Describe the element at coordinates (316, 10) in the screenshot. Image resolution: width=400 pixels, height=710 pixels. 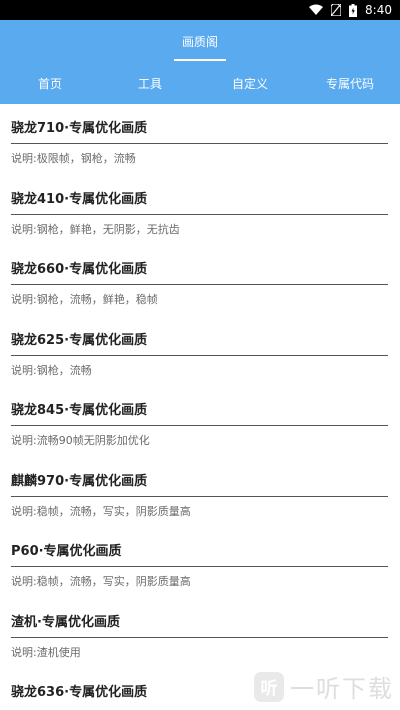
I see `wifi-icon` at that location.